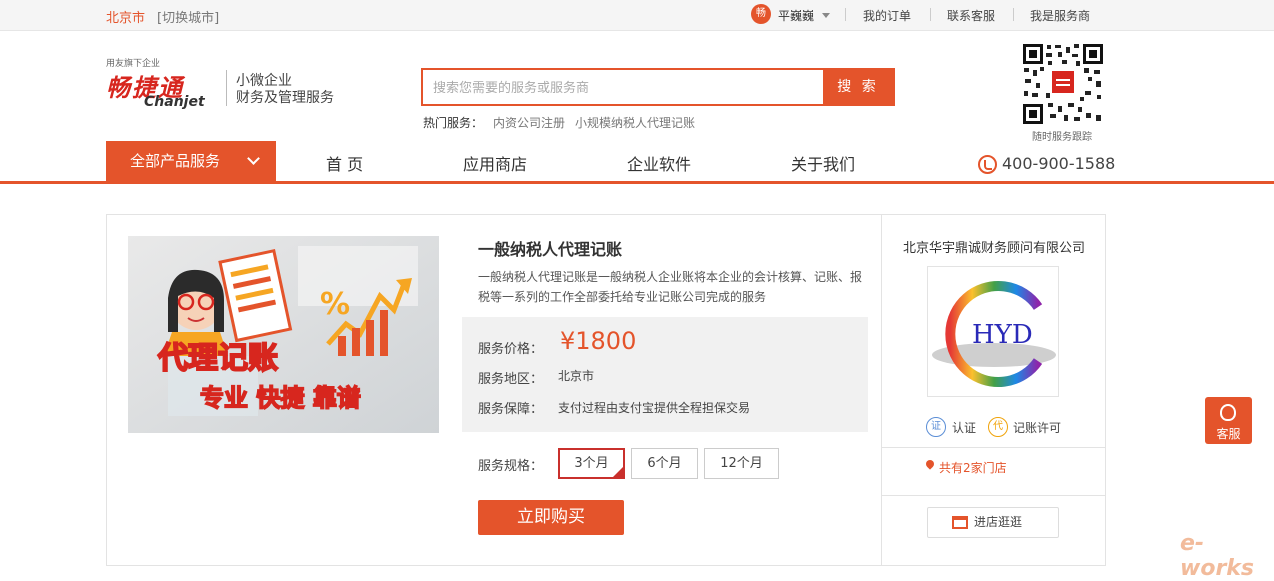 This screenshot has height=581, width=1274. I want to click on nav-item-home: 首 页, so click(344, 163).